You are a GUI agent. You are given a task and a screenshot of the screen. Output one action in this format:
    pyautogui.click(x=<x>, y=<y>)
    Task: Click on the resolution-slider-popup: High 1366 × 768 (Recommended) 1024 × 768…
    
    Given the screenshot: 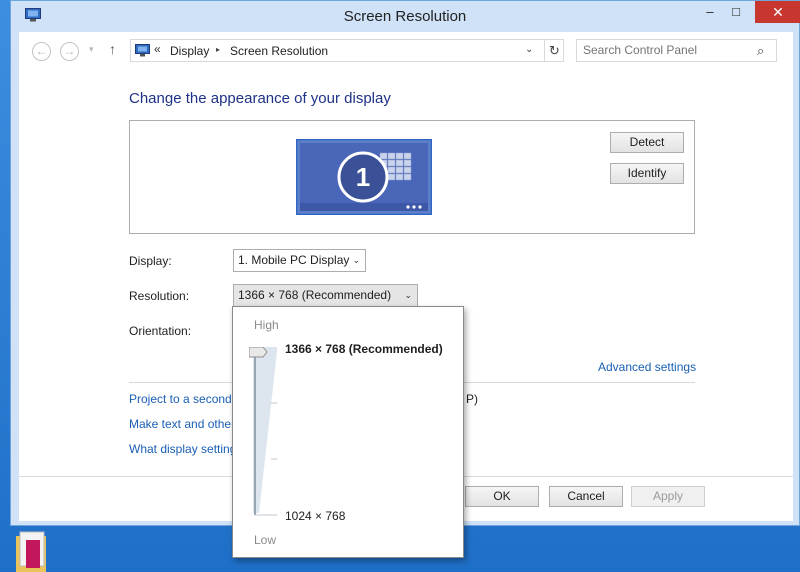 What is the action you would take?
    pyautogui.click(x=348, y=432)
    